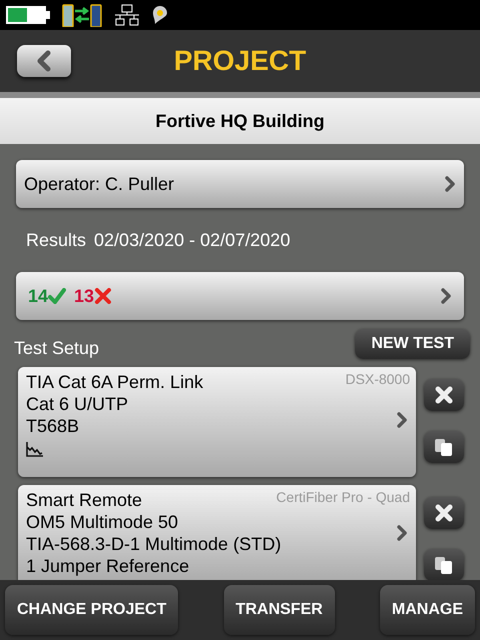 The image size is (480, 640). Describe the element at coordinates (38, 296) in the screenshot. I see `pass-count: 14` at that location.